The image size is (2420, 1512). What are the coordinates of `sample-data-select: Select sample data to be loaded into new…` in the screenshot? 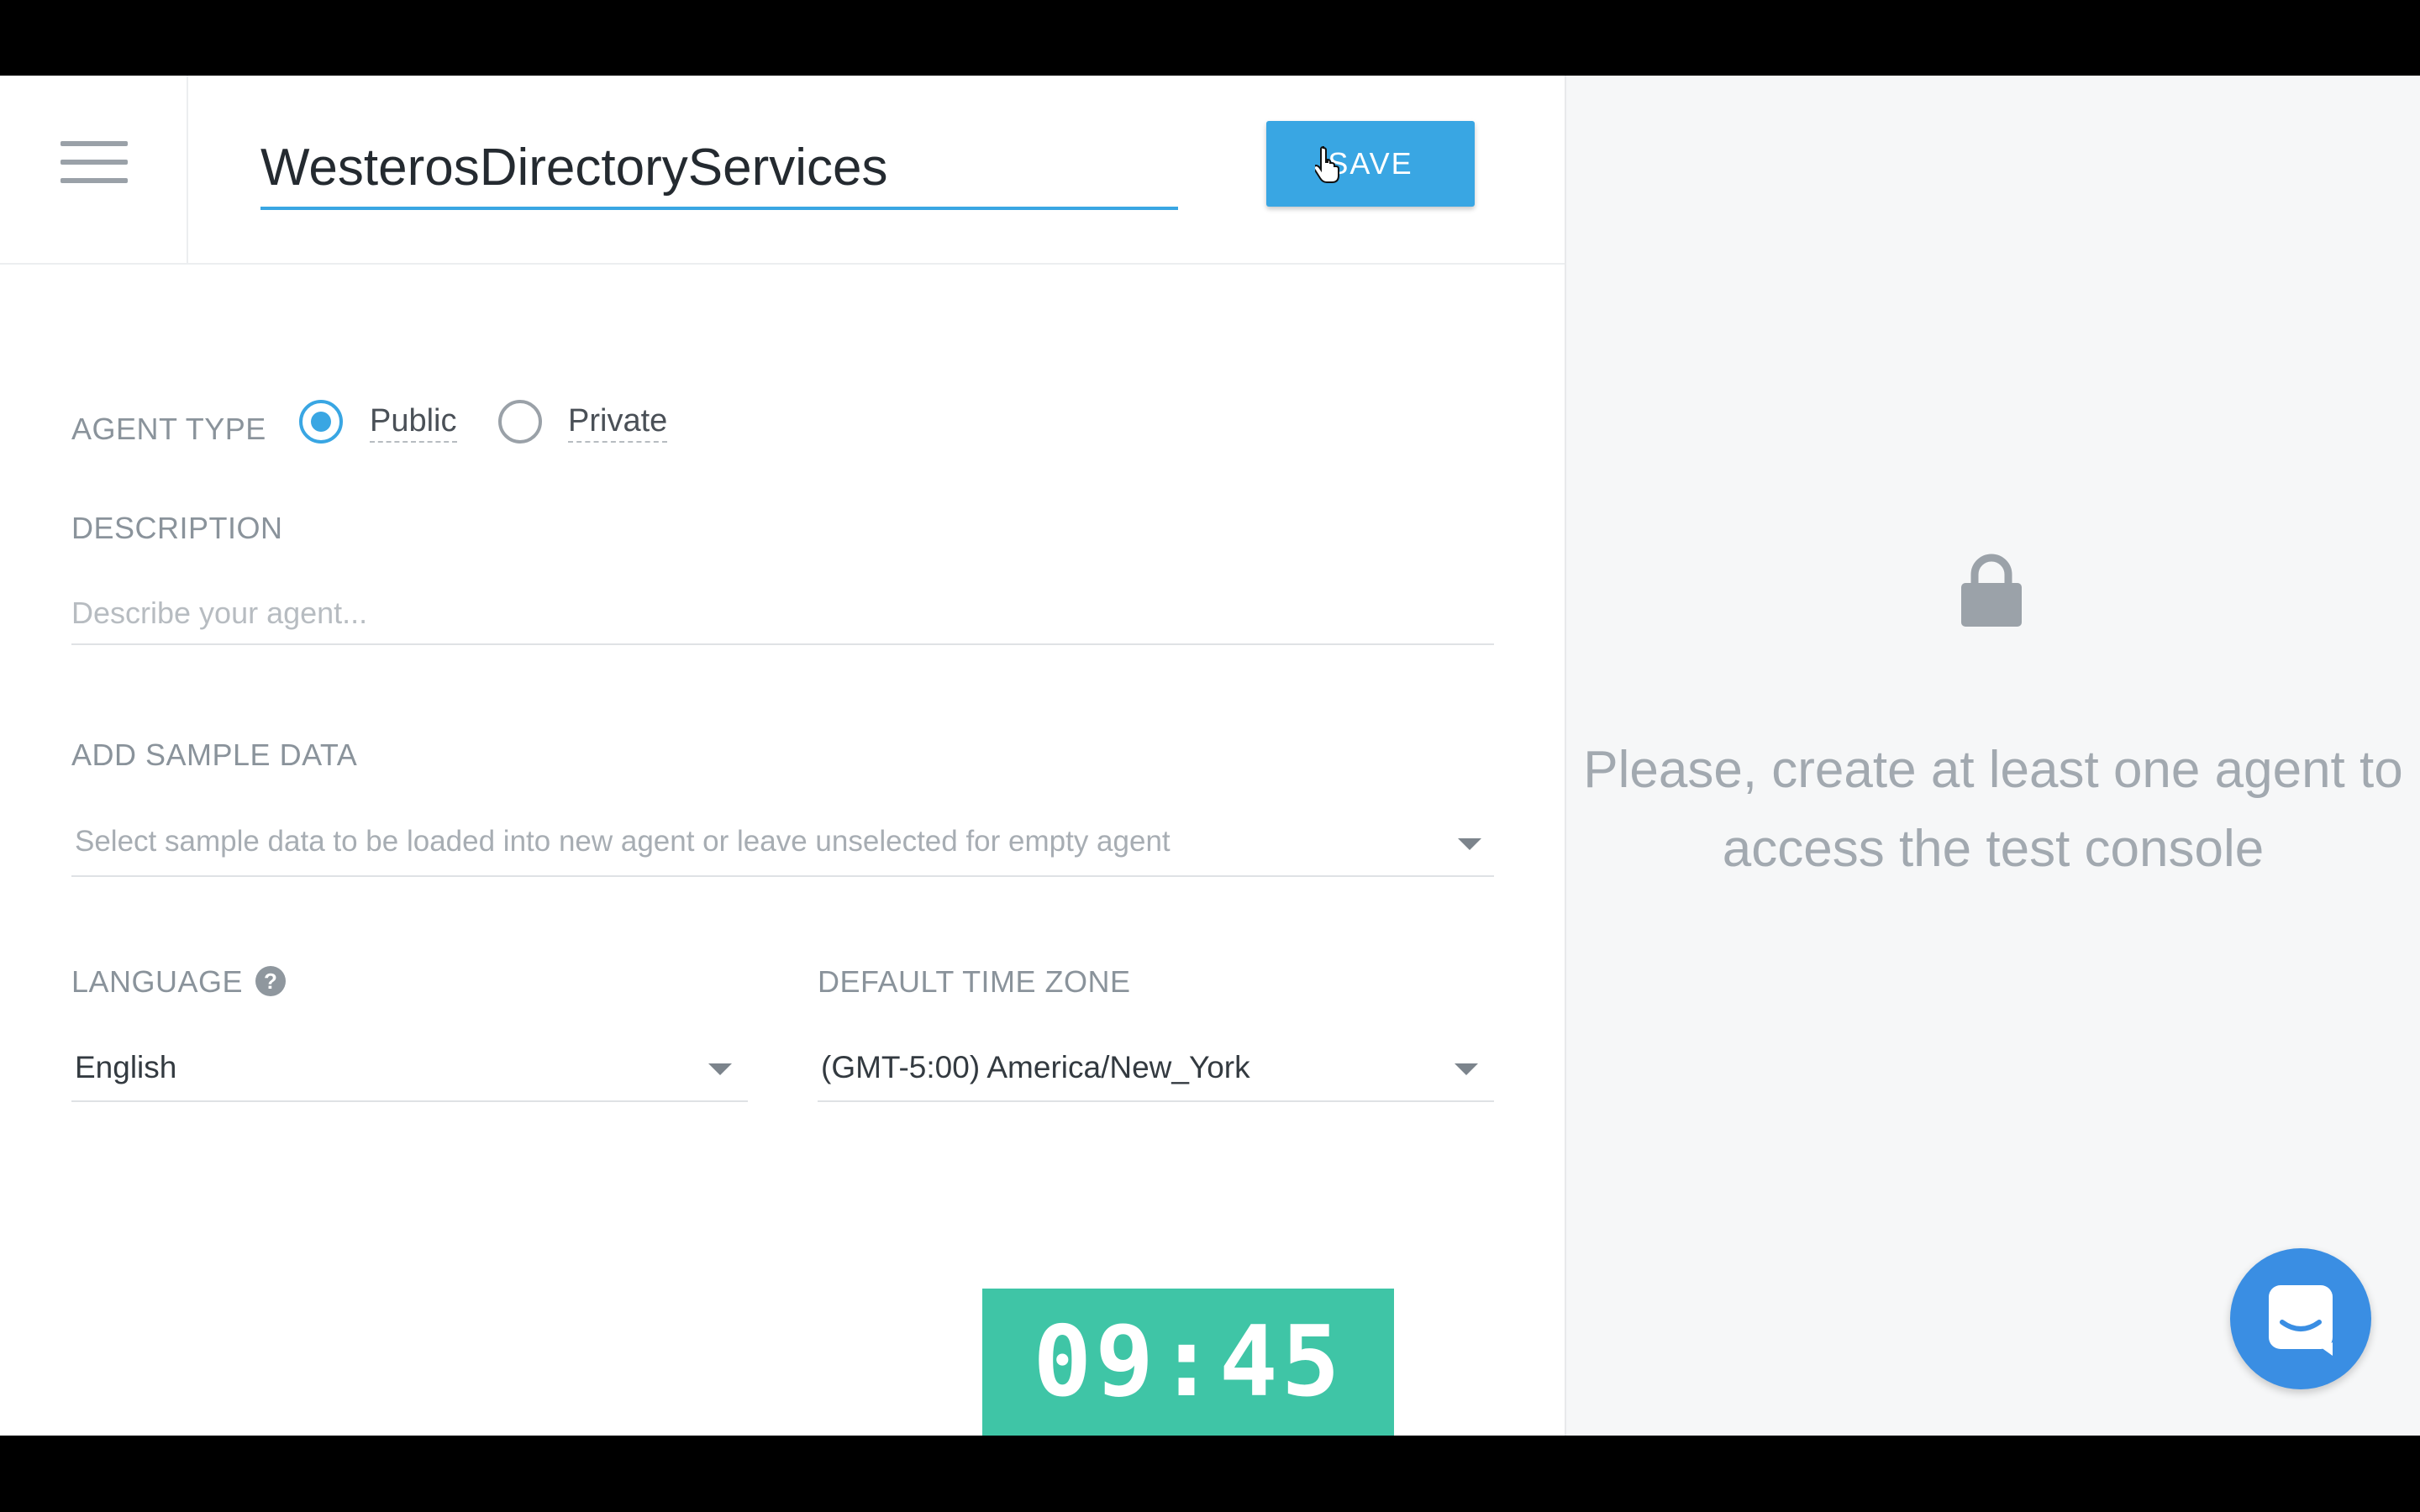 It's located at (782, 845).